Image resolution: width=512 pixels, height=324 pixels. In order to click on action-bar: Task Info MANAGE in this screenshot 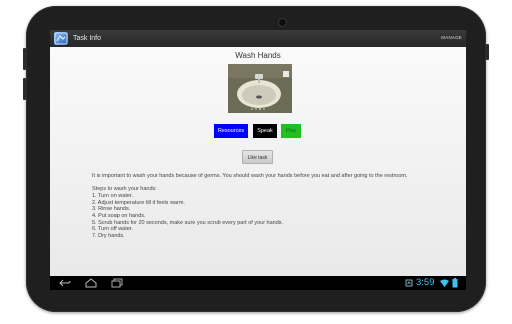, I will do `click(258, 38)`.